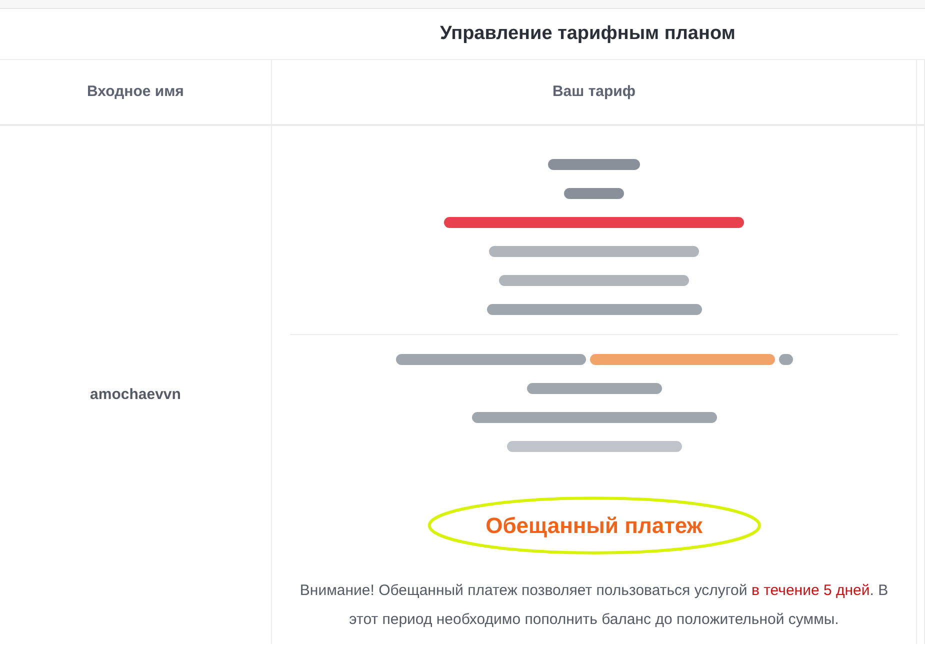 This screenshot has width=925, height=648. What do you see at coordinates (594, 93) in the screenshot?
I see `column-header: Ваш тариф` at bounding box center [594, 93].